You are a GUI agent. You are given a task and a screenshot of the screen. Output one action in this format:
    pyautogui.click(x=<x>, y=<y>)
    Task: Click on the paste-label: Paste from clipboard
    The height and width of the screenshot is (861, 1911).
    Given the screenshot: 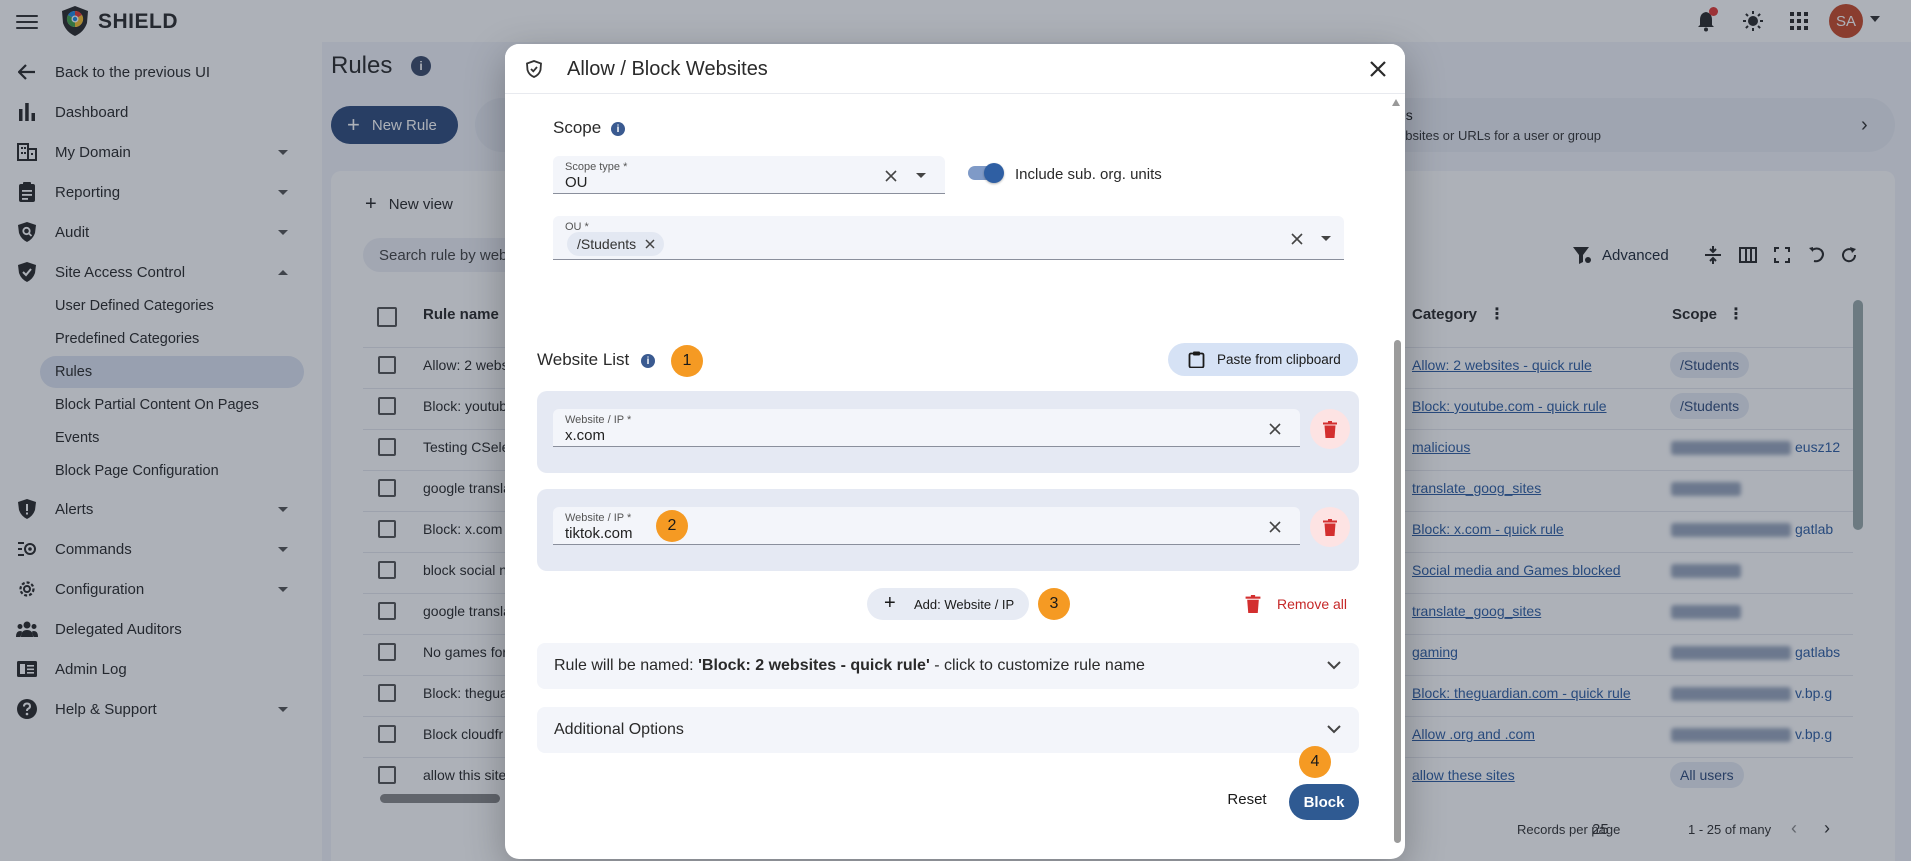 What is the action you would take?
    pyautogui.click(x=1279, y=359)
    